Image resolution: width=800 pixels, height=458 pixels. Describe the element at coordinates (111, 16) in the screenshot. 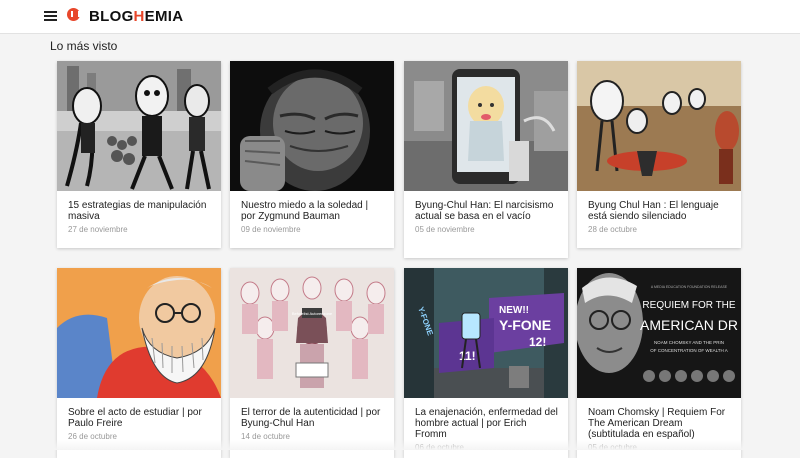

I see `brand-prefix: BLOG` at that location.